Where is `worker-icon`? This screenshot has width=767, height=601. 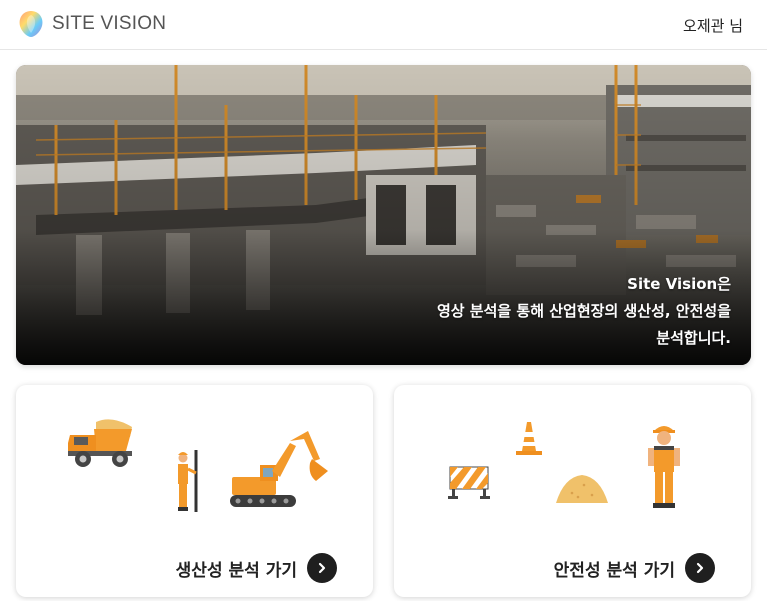 worker-icon is located at coordinates (188, 481).